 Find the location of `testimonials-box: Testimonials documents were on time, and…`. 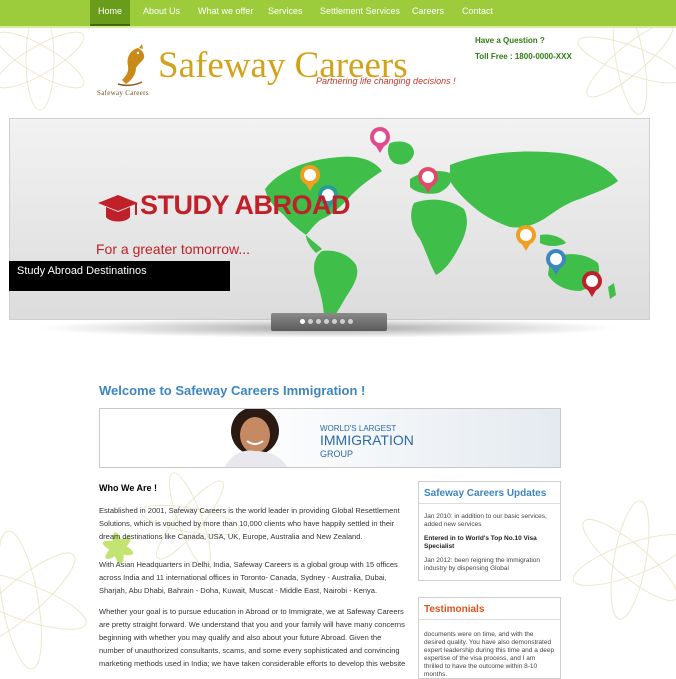

testimonials-box: Testimonials documents were on time, and… is located at coordinates (489, 638).